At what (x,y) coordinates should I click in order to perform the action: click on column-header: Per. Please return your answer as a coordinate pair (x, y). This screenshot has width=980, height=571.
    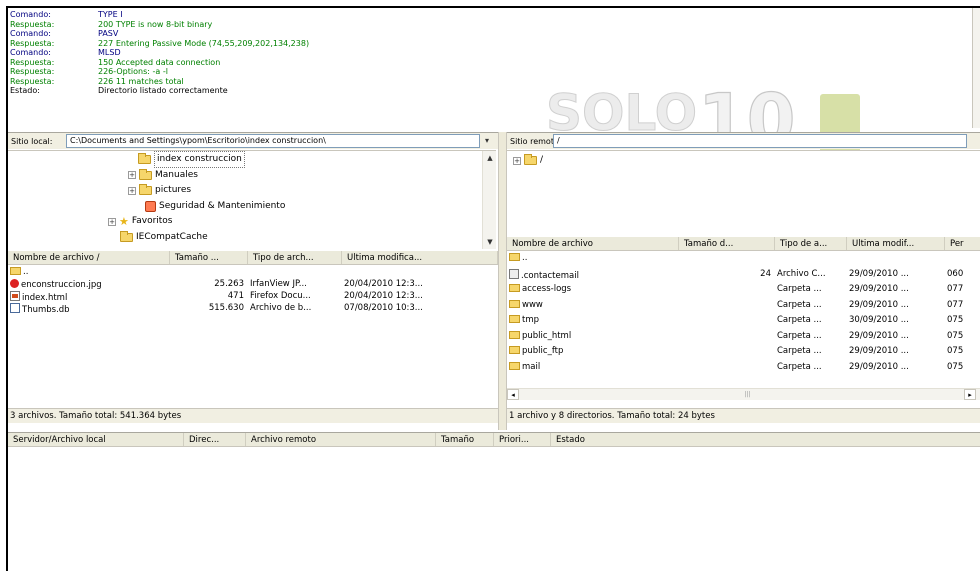
    Looking at the image, I should click on (962, 243).